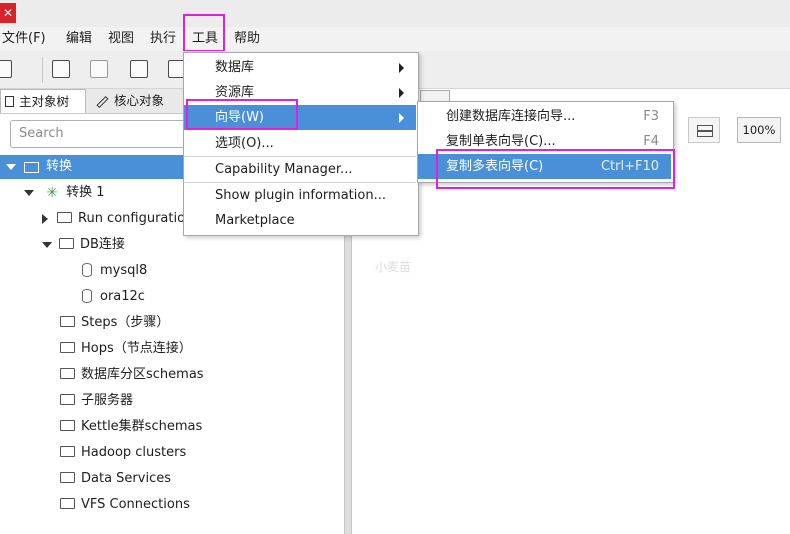 The height and width of the screenshot is (534, 790). I want to click on title-bar: ✕, so click(395, 13).